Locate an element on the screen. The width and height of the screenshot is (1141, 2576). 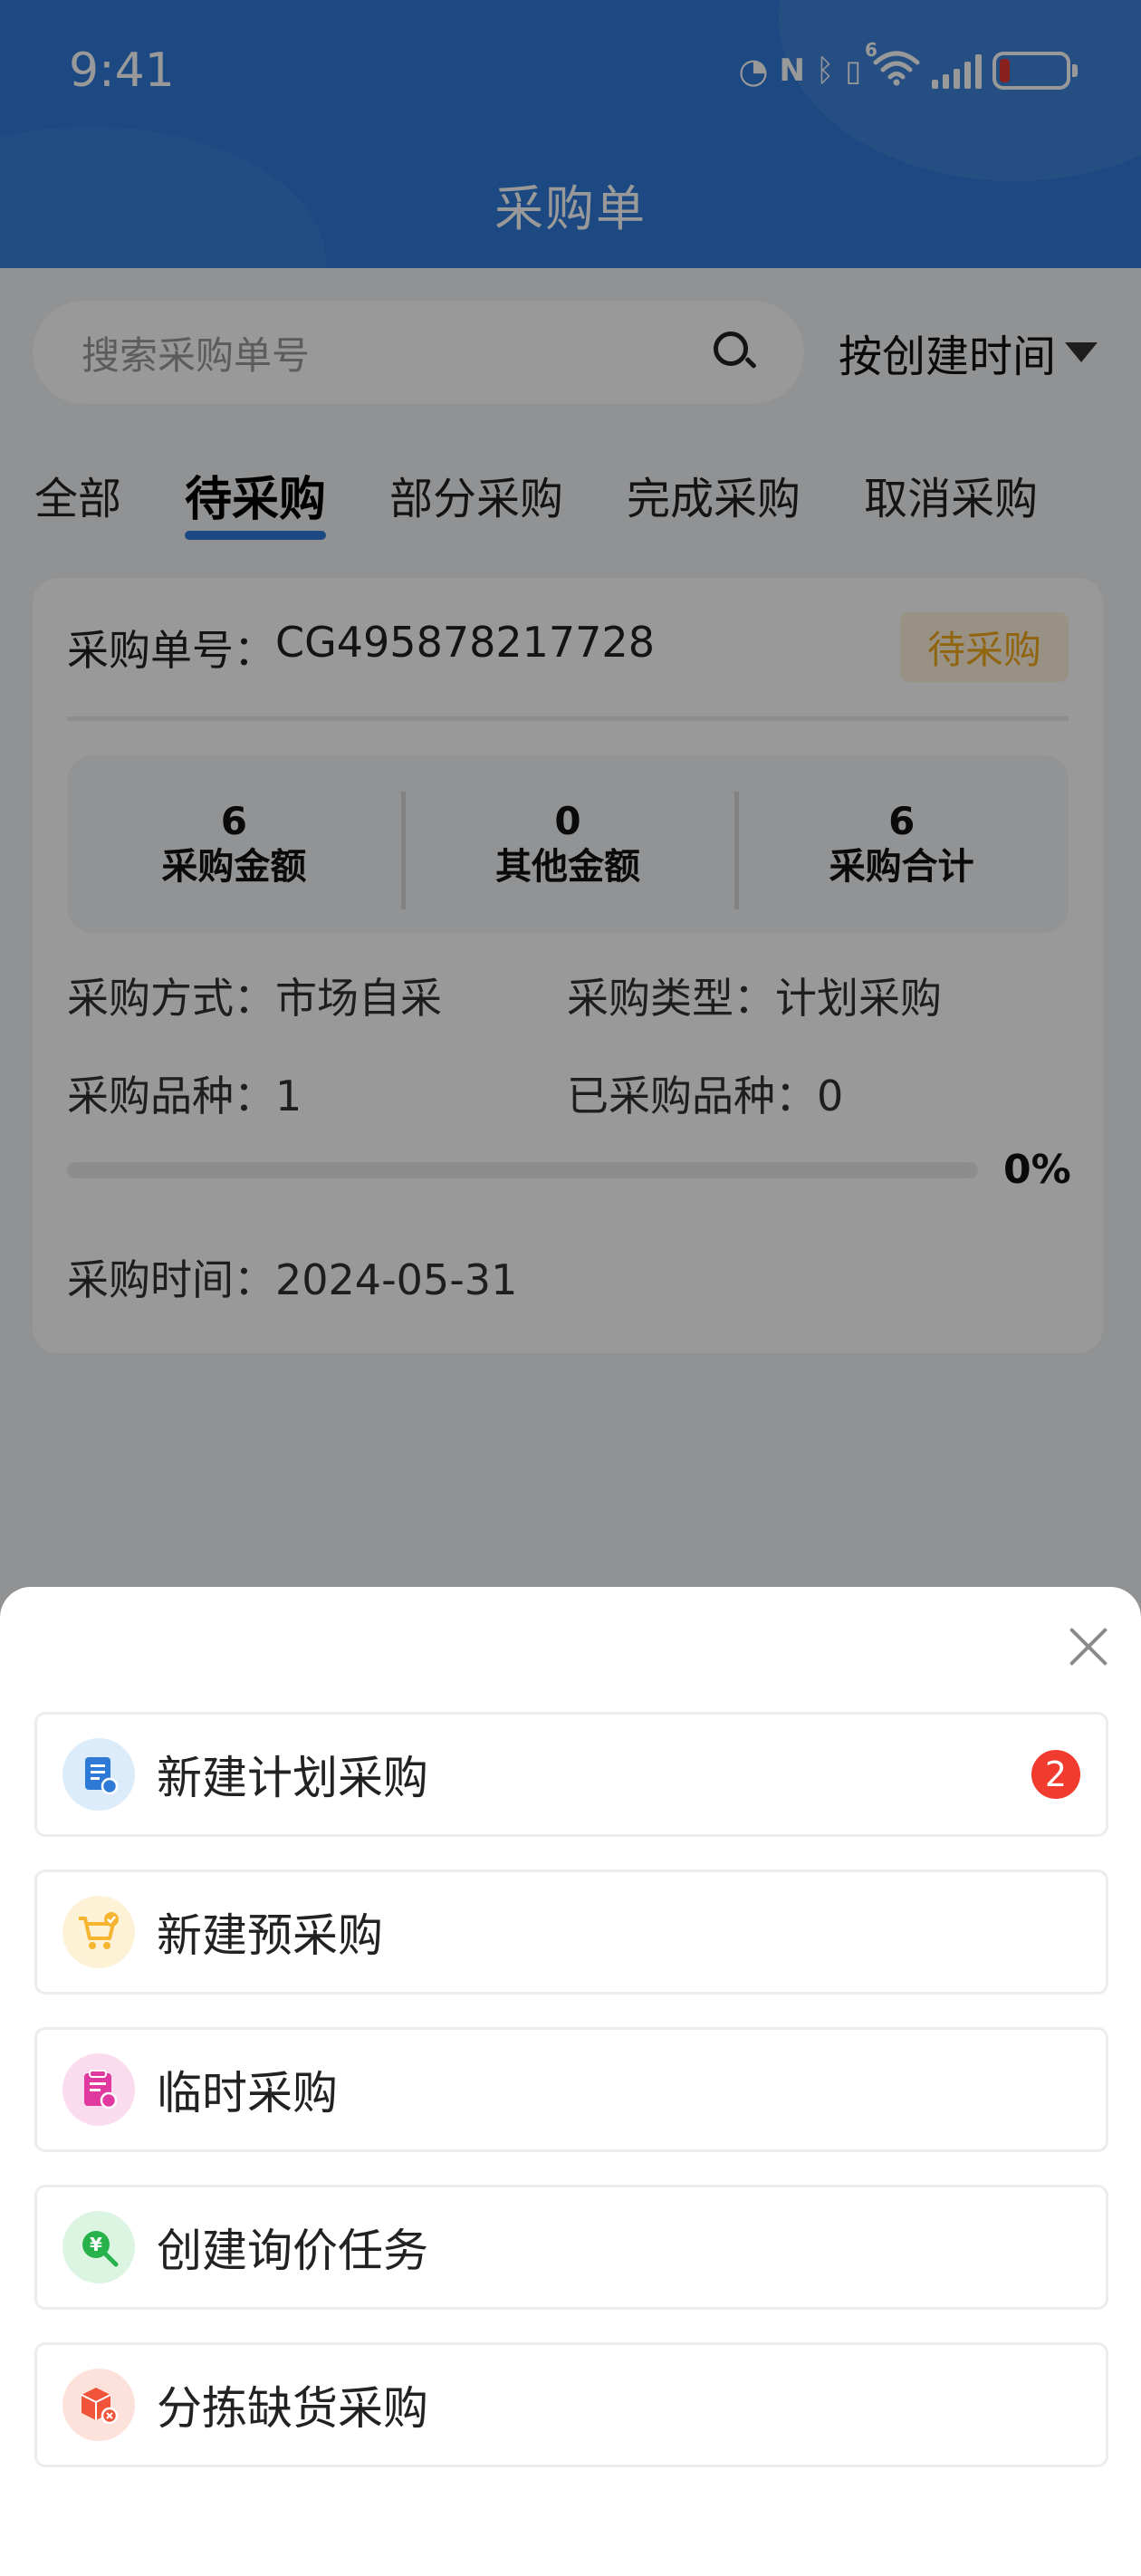
create-inquiry-task-item: ¥ 创建询价任务 is located at coordinates (571, 2247).